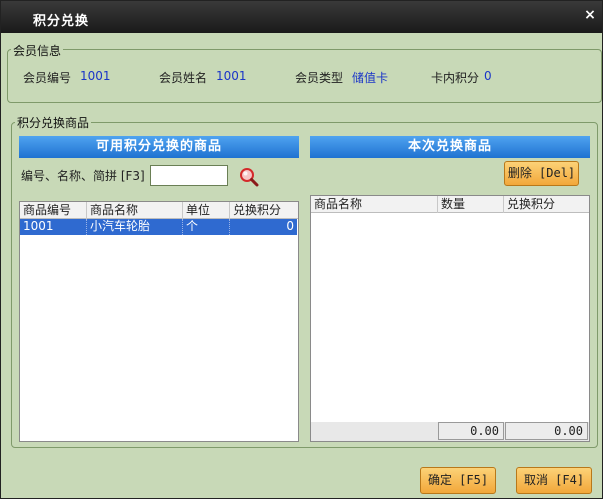  I want to click on table-row: 1001 小汽车轮胎 个 0, so click(158, 227).